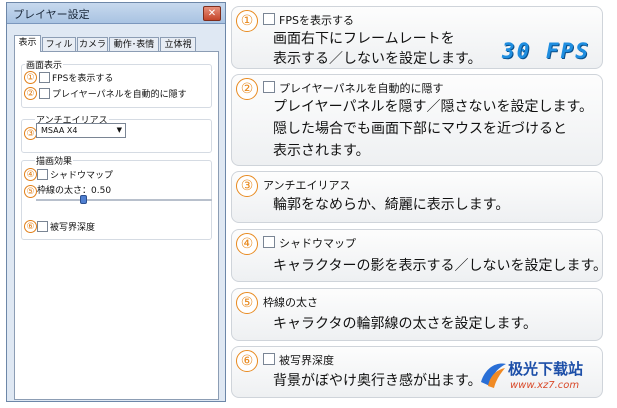 The image size is (617, 408). Describe the element at coordinates (317, 243) in the screenshot. I see `card-4-title-text: シャドウマップ` at that location.